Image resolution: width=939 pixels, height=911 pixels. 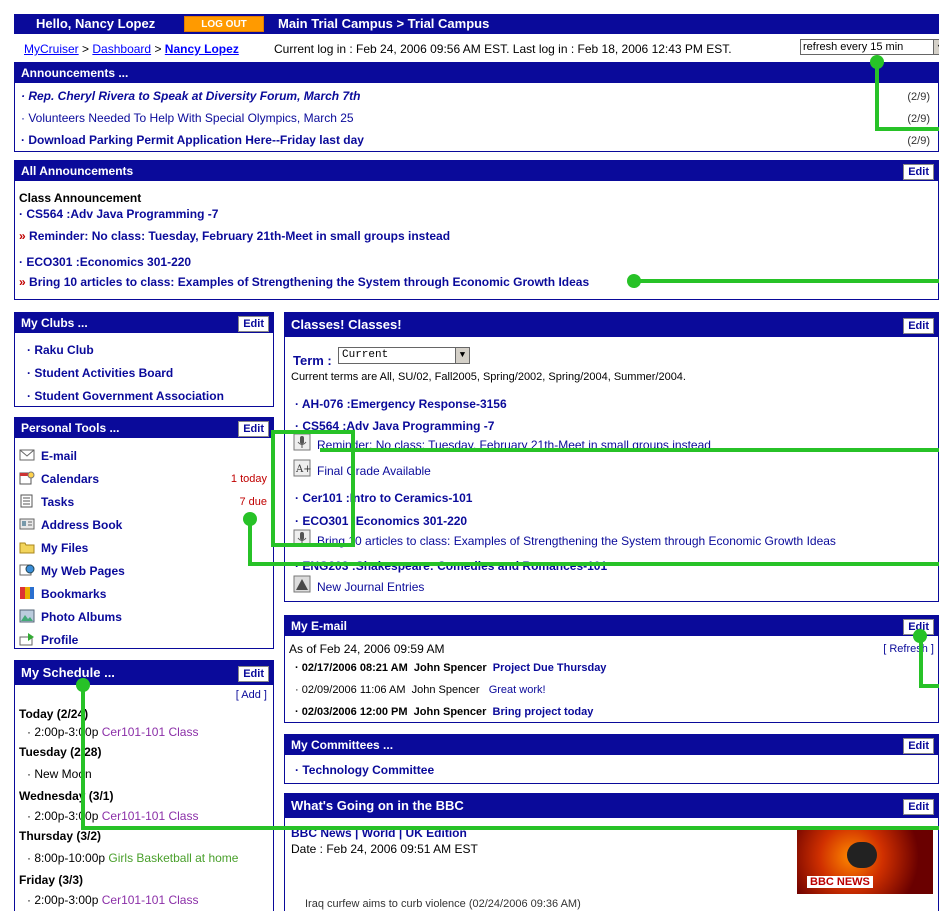 What do you see at coordinates (365, 355) in the screenshot?
I see `term-value: Current` at bounding box center [365, 355].